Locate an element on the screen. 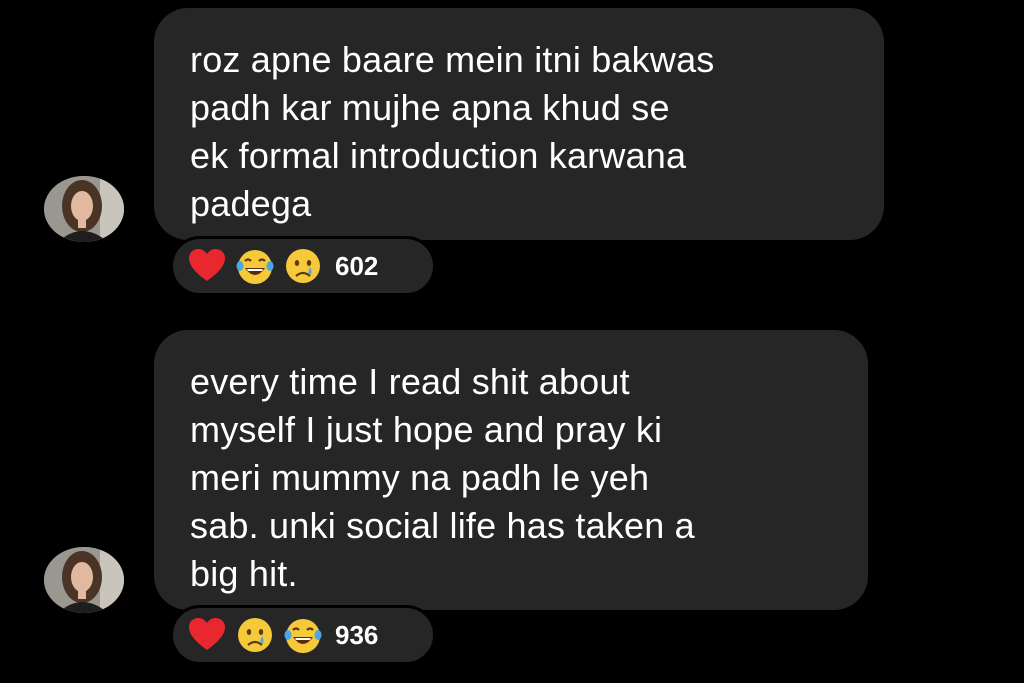  comment-text-line: meri mummy na padh le yeh is located at coordinates (420, 477).